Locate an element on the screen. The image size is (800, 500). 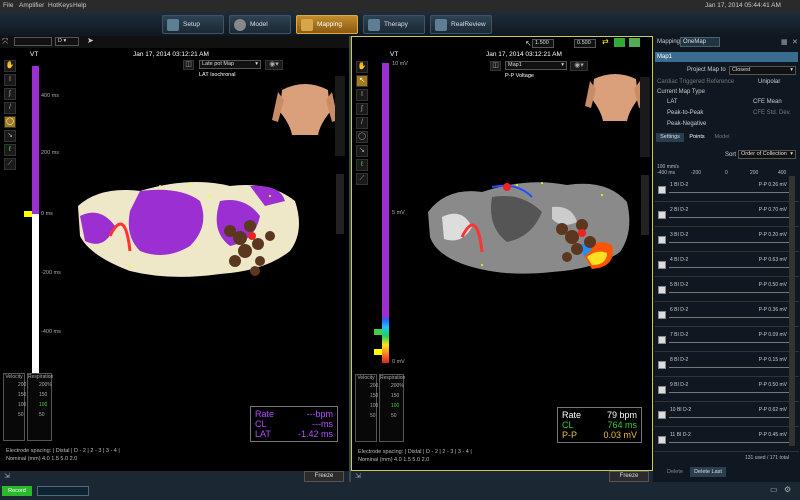
mode-therapy-button: Therapy is located at coordinates (394, 24).